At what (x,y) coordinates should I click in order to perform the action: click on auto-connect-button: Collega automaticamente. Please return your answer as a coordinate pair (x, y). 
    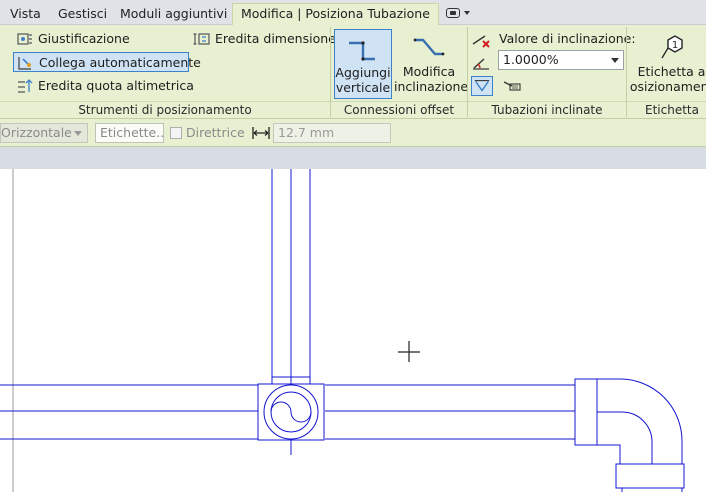
    Looking at the image, I should click on (107, 62).